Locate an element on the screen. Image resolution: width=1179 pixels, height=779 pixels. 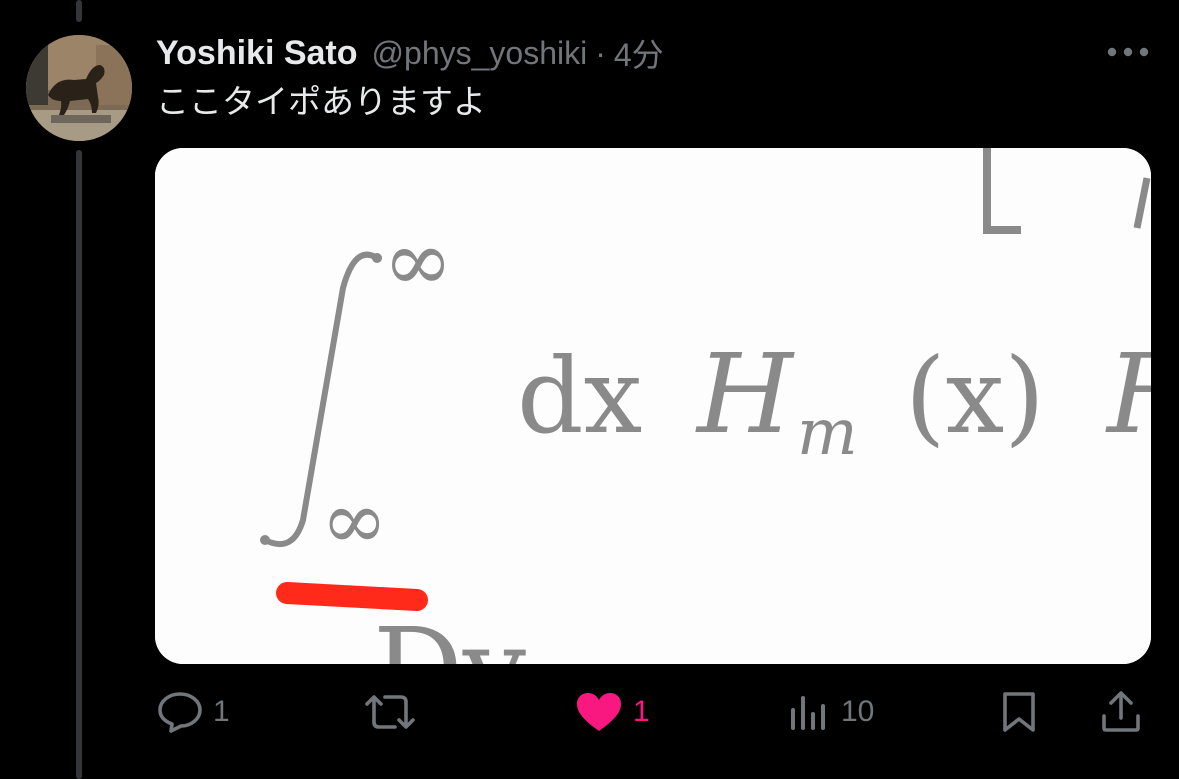
integral-lower-limit: ∞ is located at coordinates (354, 520).